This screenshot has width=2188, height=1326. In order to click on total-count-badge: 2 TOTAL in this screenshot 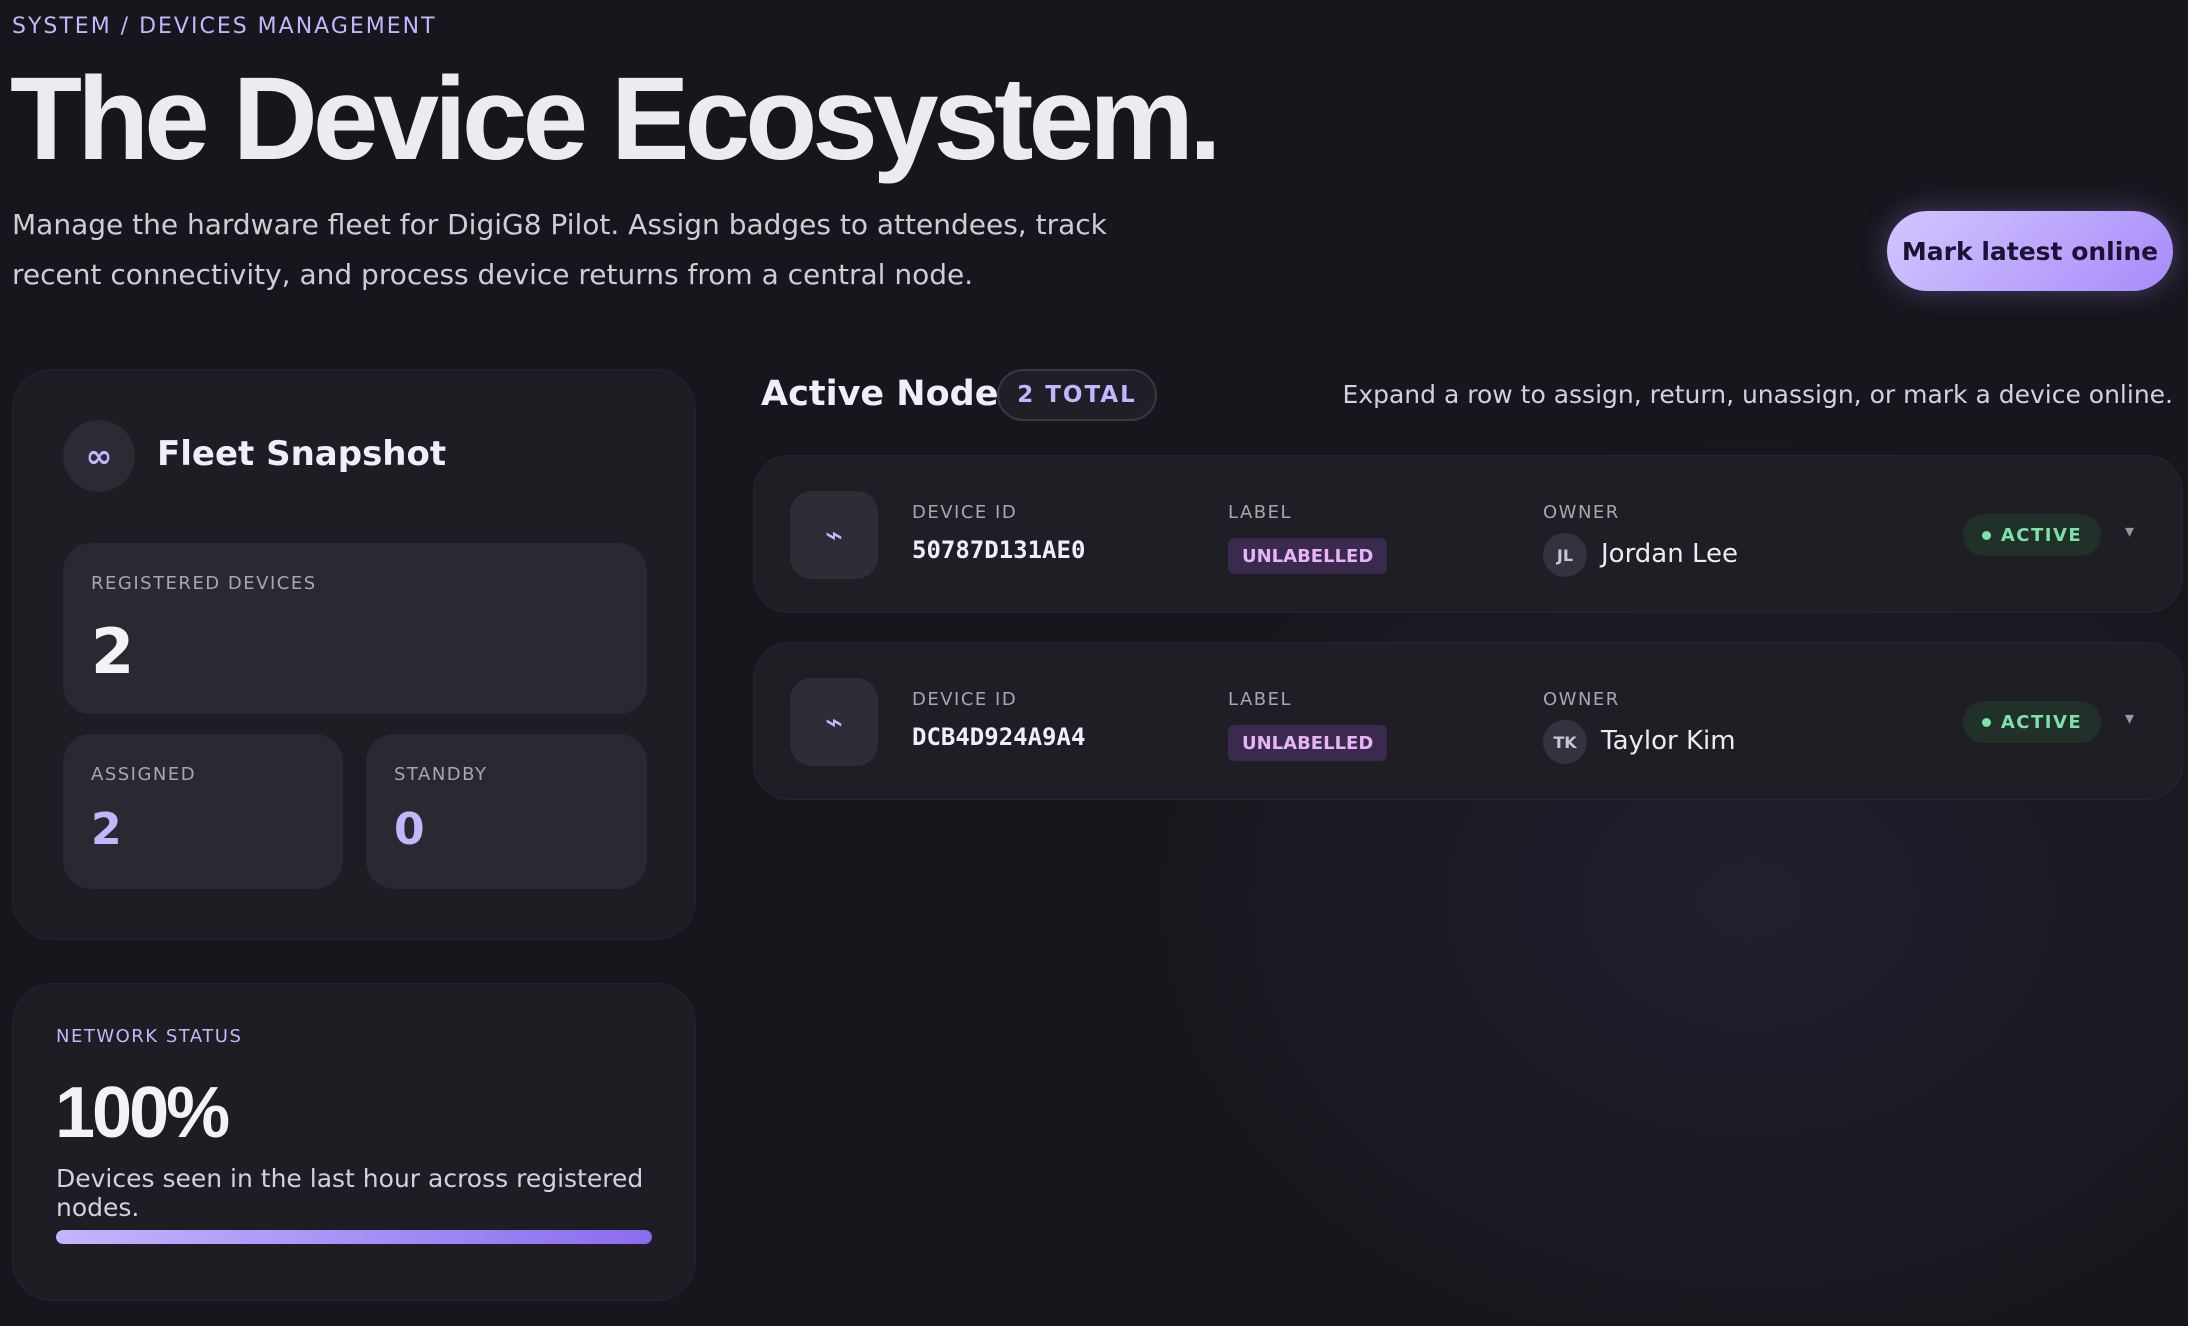, I will do `click(1077, 395)`.